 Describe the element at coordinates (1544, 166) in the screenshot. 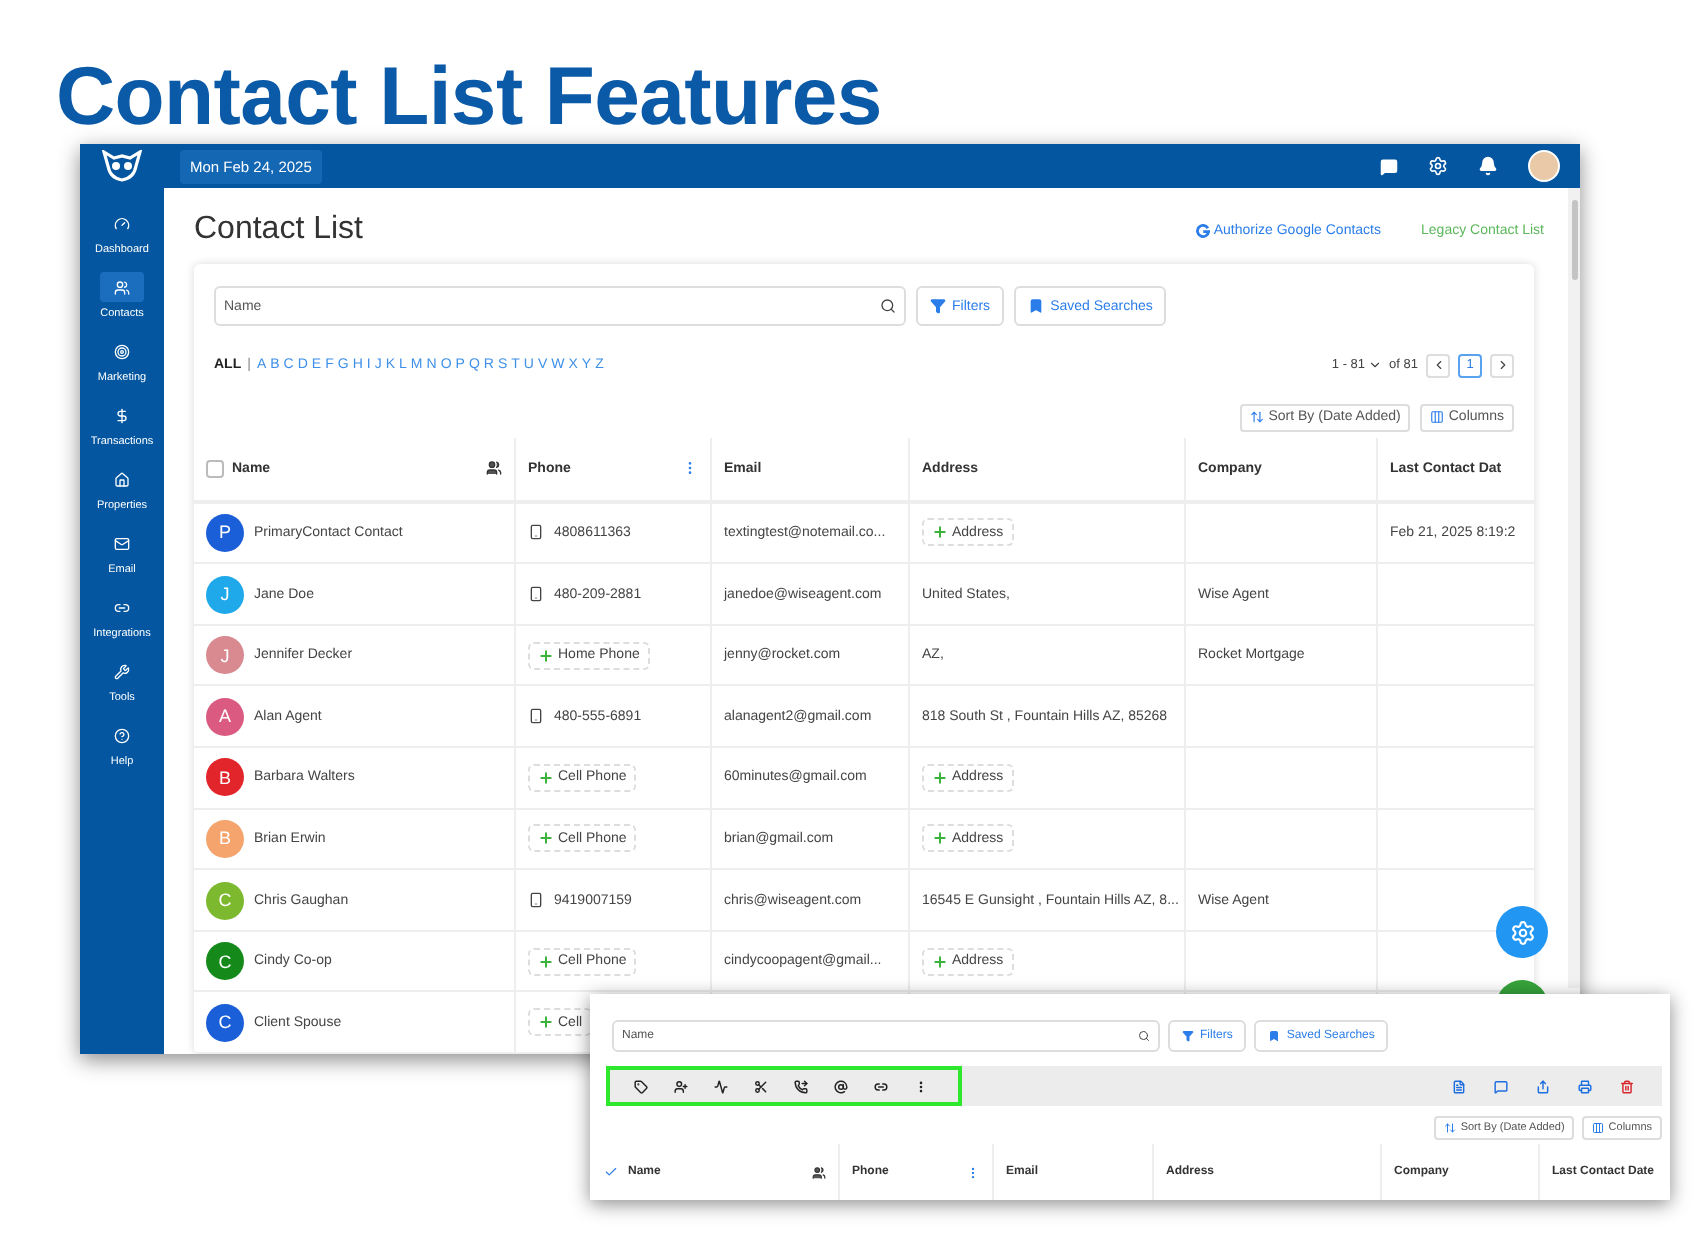

I see `user-avatar` at that location.